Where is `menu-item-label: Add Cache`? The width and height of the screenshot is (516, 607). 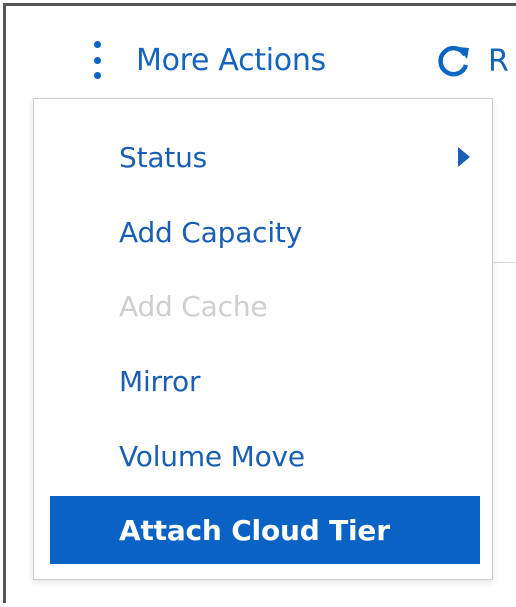
menu-item-label: Add Cache is located at coordinates (193, 306).